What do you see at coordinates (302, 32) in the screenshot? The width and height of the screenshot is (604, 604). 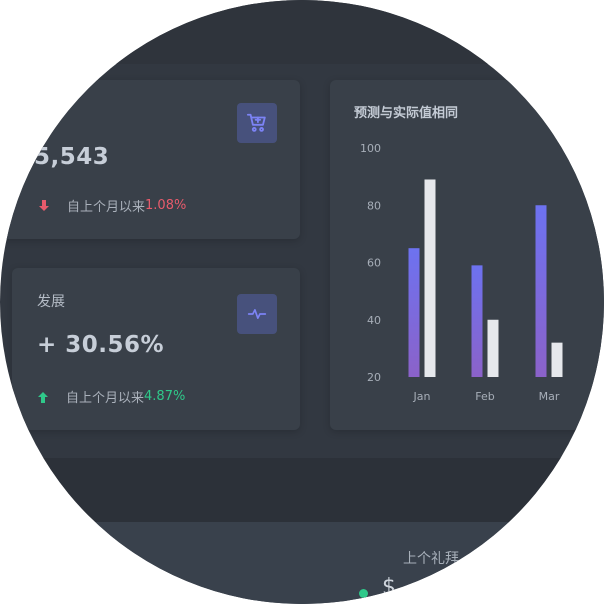 I see `top-band` at bounding box center [302, 32].